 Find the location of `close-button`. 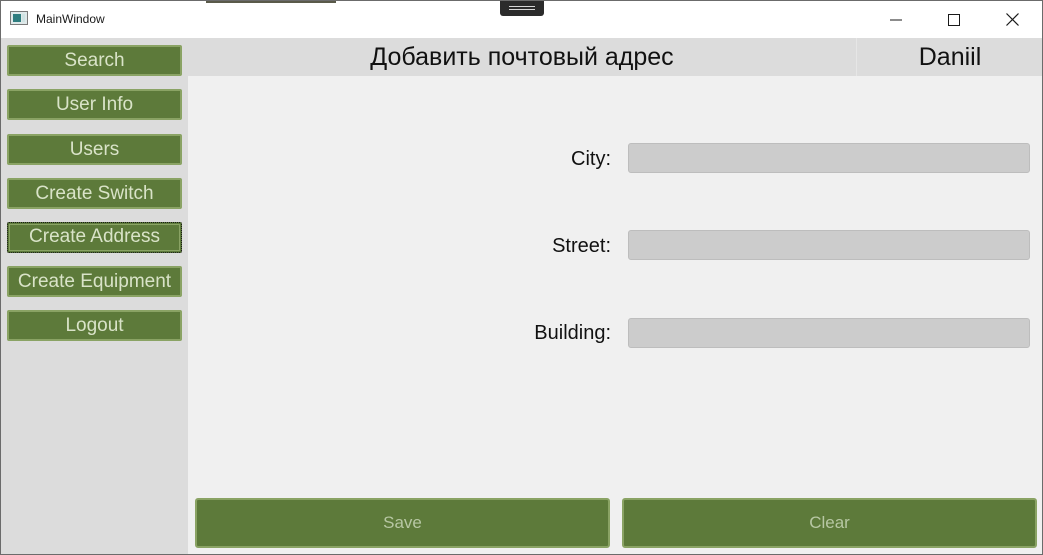

close-button is located at coordinates (1012, 19).